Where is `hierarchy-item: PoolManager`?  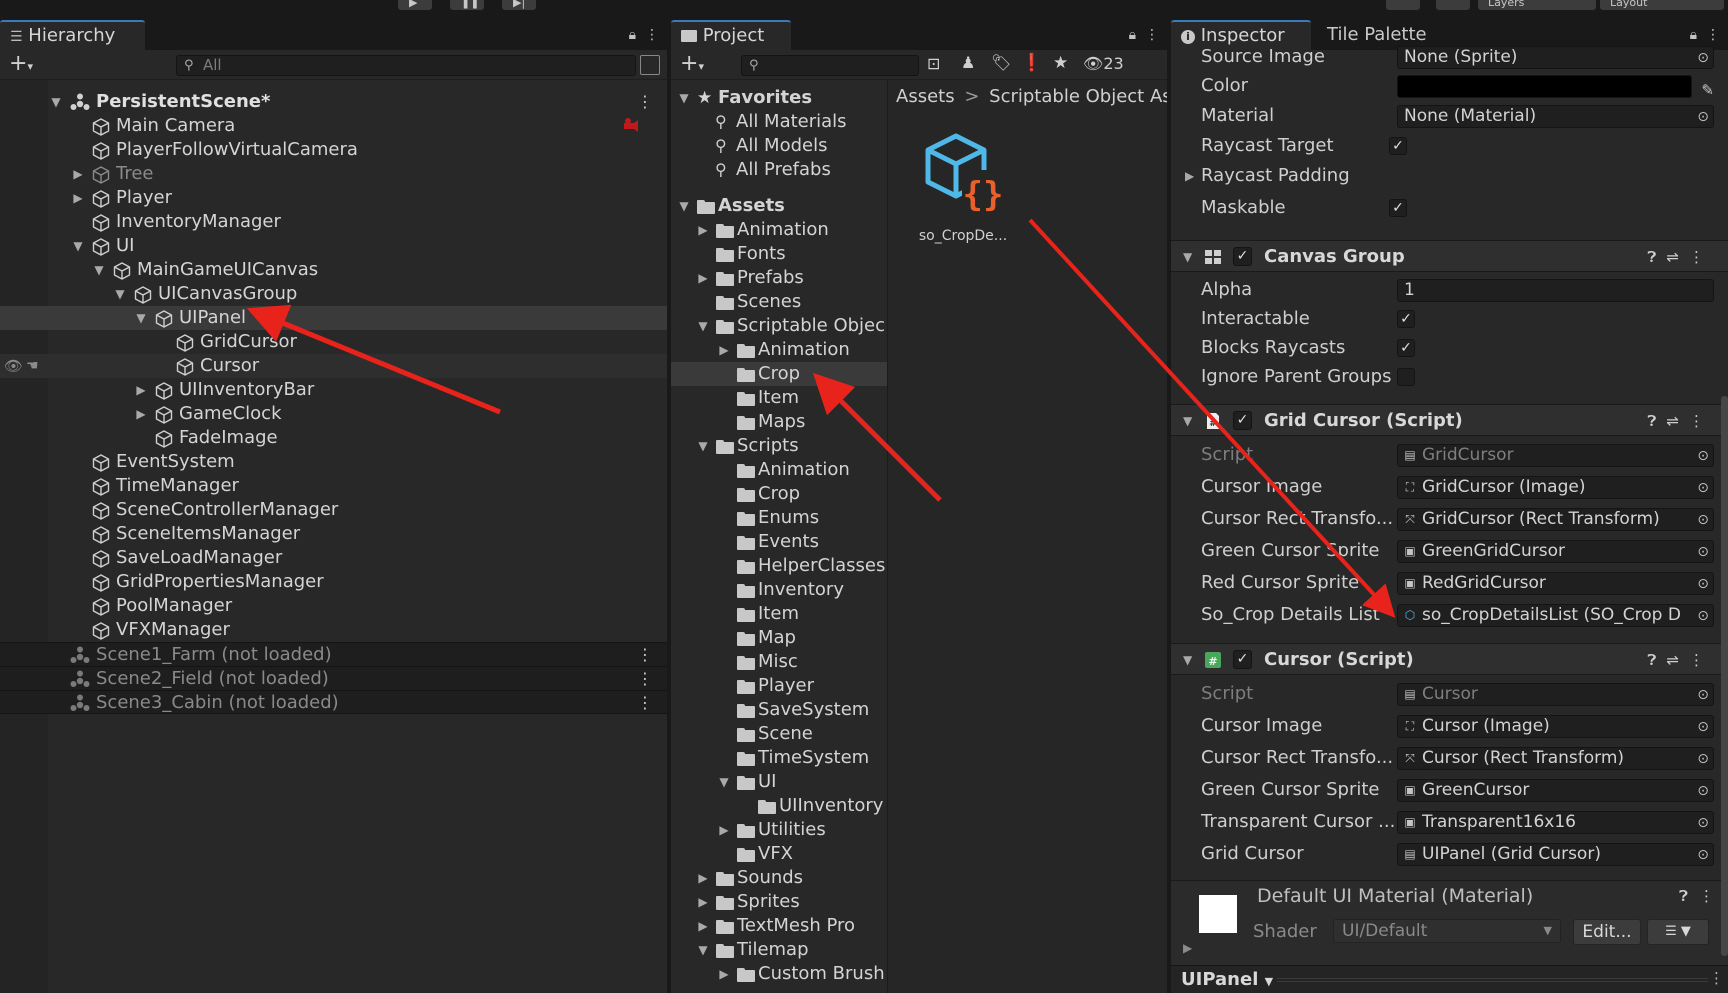 hierarchy-item: PoolManager is located at coordinates (333, 606).